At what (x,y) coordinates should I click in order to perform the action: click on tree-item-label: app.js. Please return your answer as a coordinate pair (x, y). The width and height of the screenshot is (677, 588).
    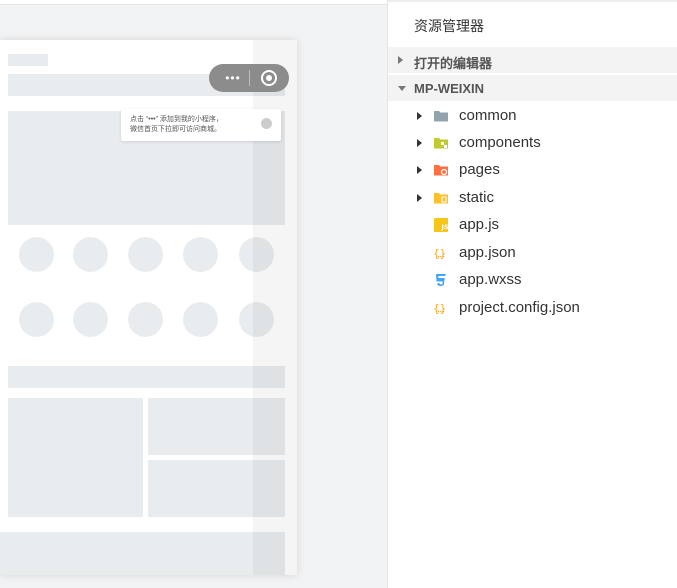
    Looking at the image, I should click on (479, 224).